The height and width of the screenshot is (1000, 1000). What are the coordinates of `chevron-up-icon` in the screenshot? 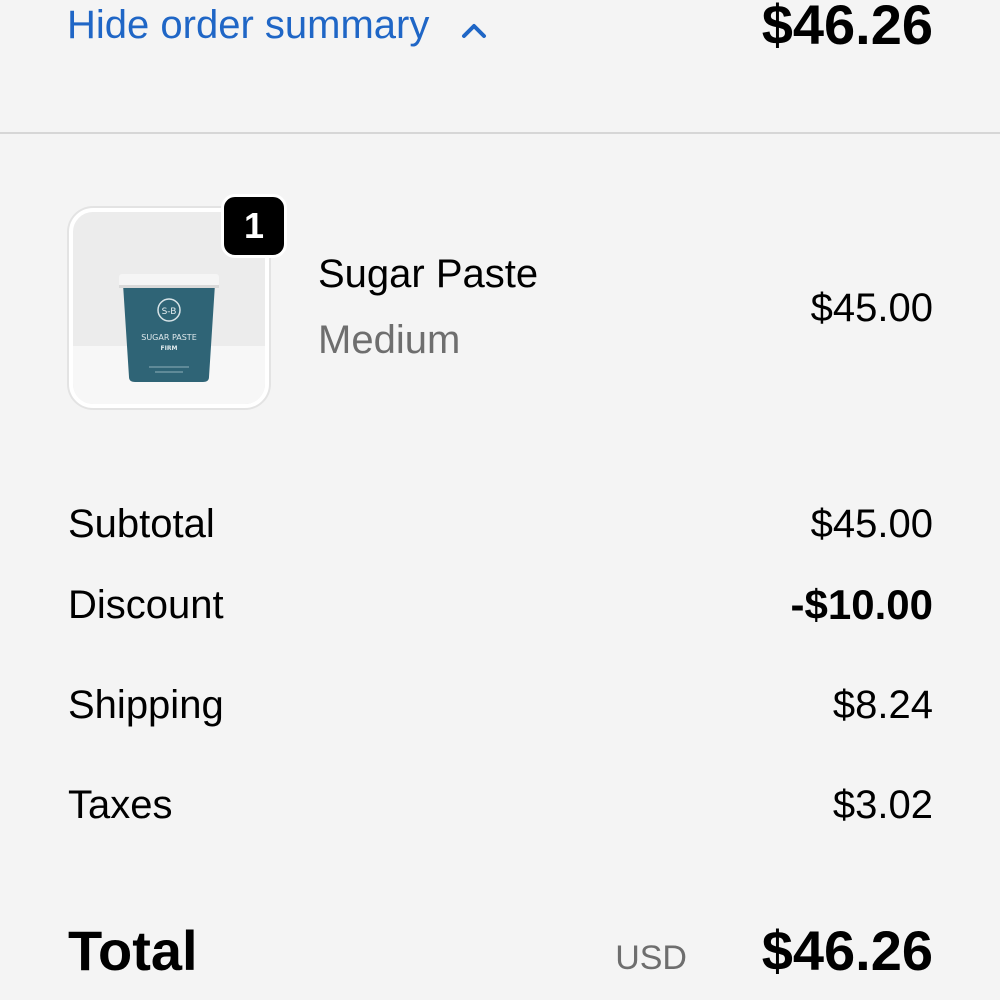 It's located at (474, 25).